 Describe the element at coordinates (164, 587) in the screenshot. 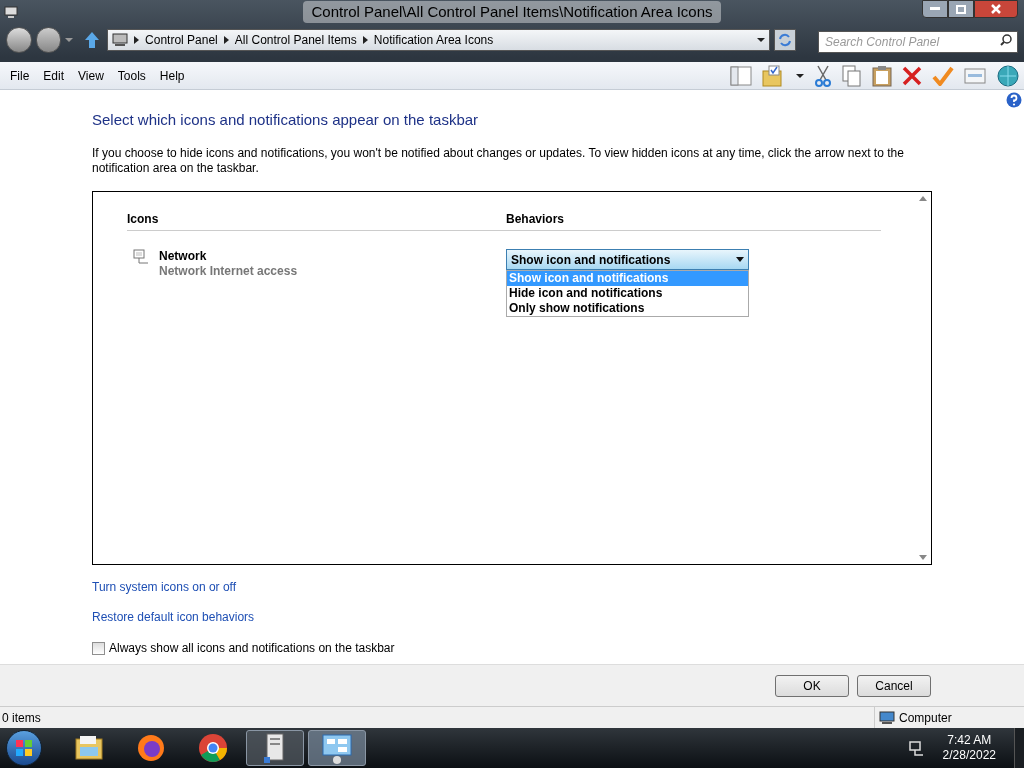

I see `link: Turn system icons on or off` at that location.